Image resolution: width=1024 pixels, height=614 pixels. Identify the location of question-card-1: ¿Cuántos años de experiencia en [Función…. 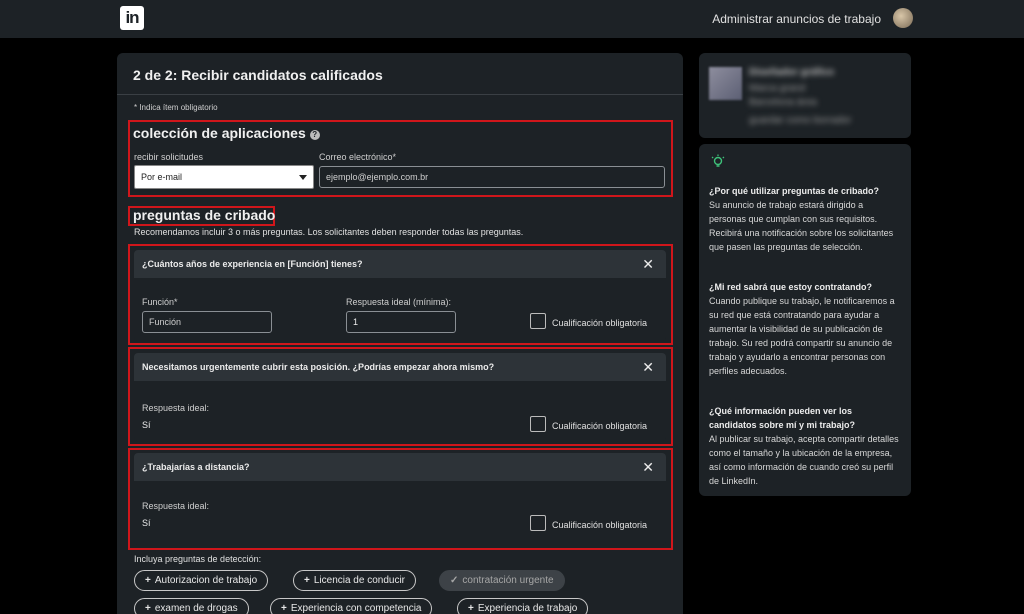
(400, 295).